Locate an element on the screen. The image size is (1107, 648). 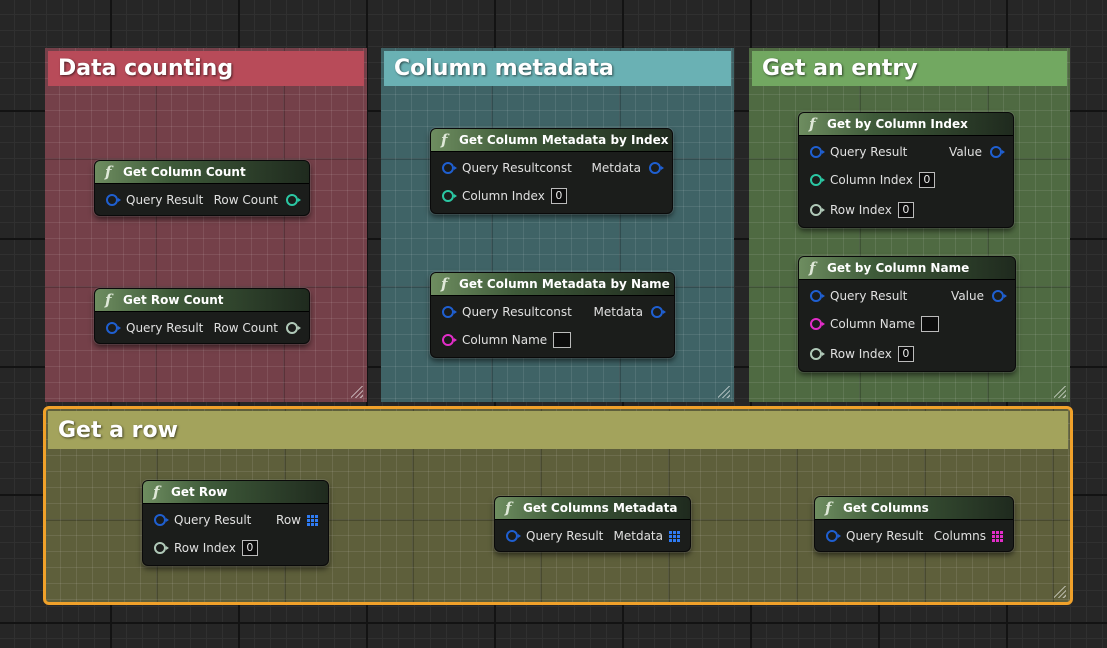
node-title: Get by Column Index is located at coordinates (897, 124).